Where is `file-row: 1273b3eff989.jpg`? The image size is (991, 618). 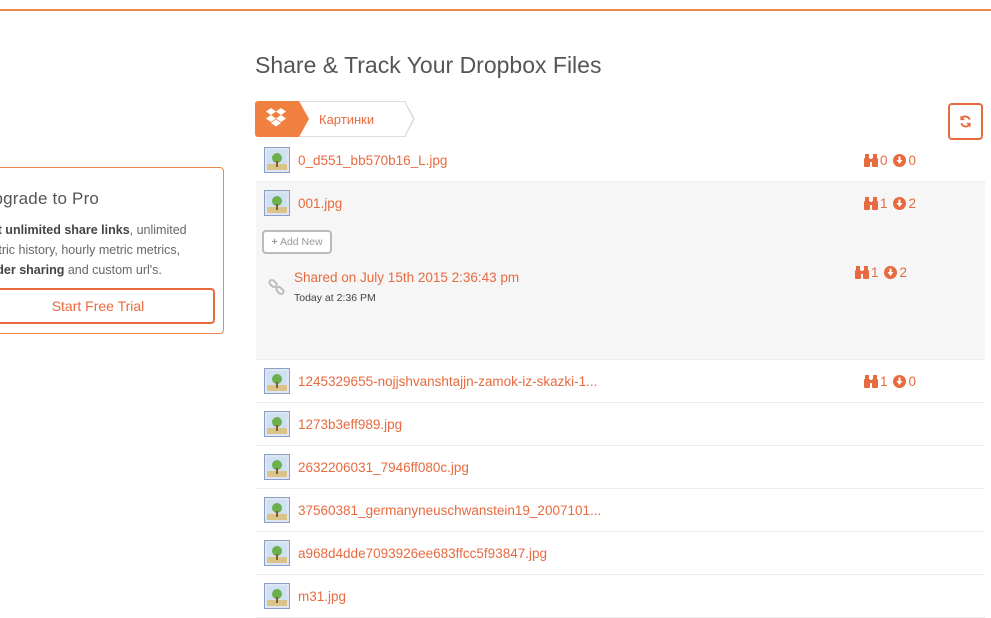 file-row: 1273b3eff989.jpg is located at coordinates (620, 424).